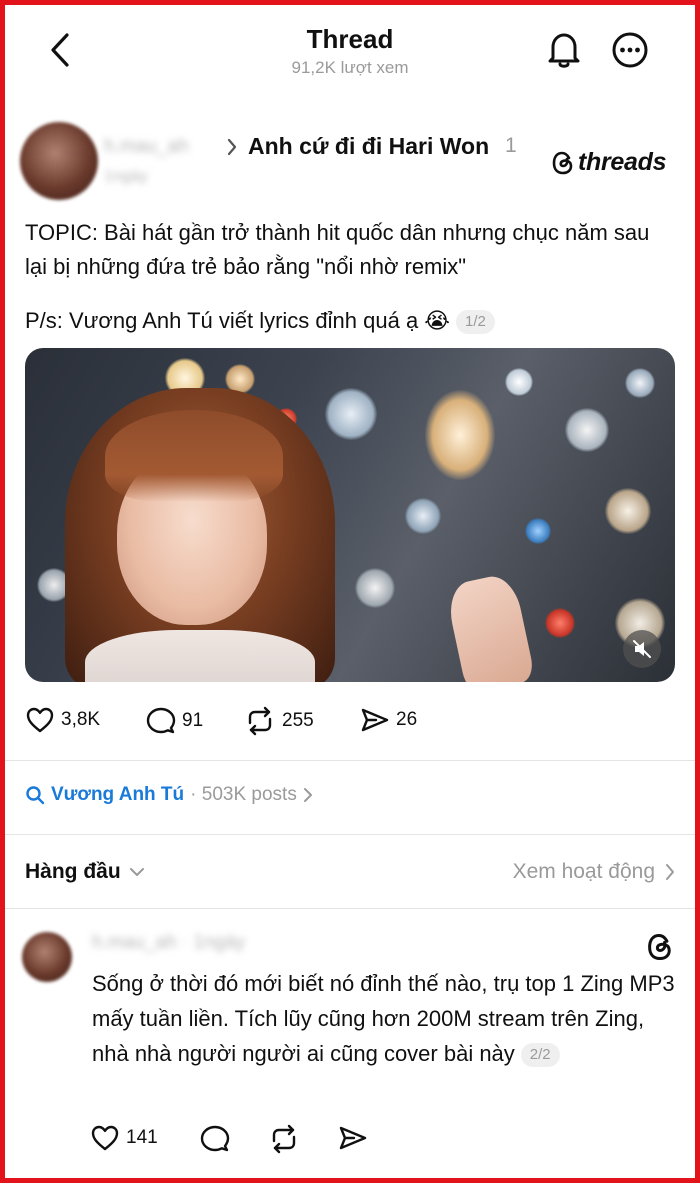 Image resolution: width=700 pixels, height=1183 pixels. What do you see at coordinates (124, 1138) in the screenshot?
I see `reply-like-button: 141` at bounding box center [124, 1138].